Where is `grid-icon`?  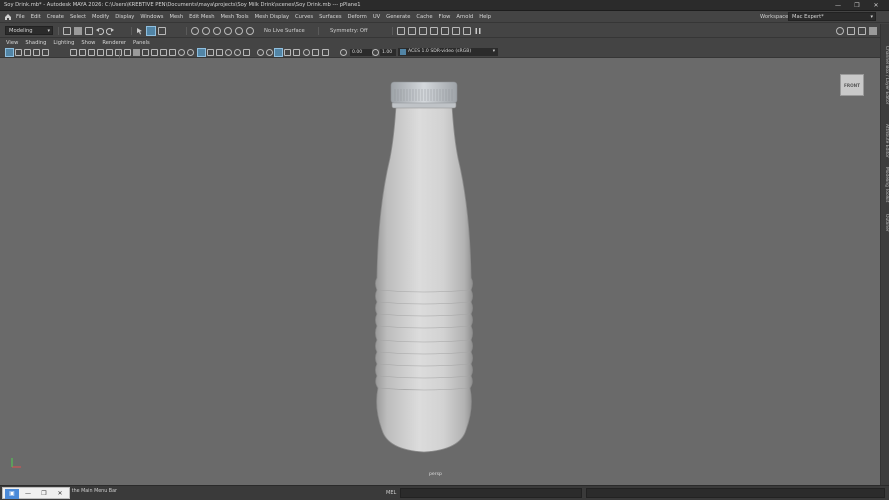 grid-icon is located at coordinates (45, 52).